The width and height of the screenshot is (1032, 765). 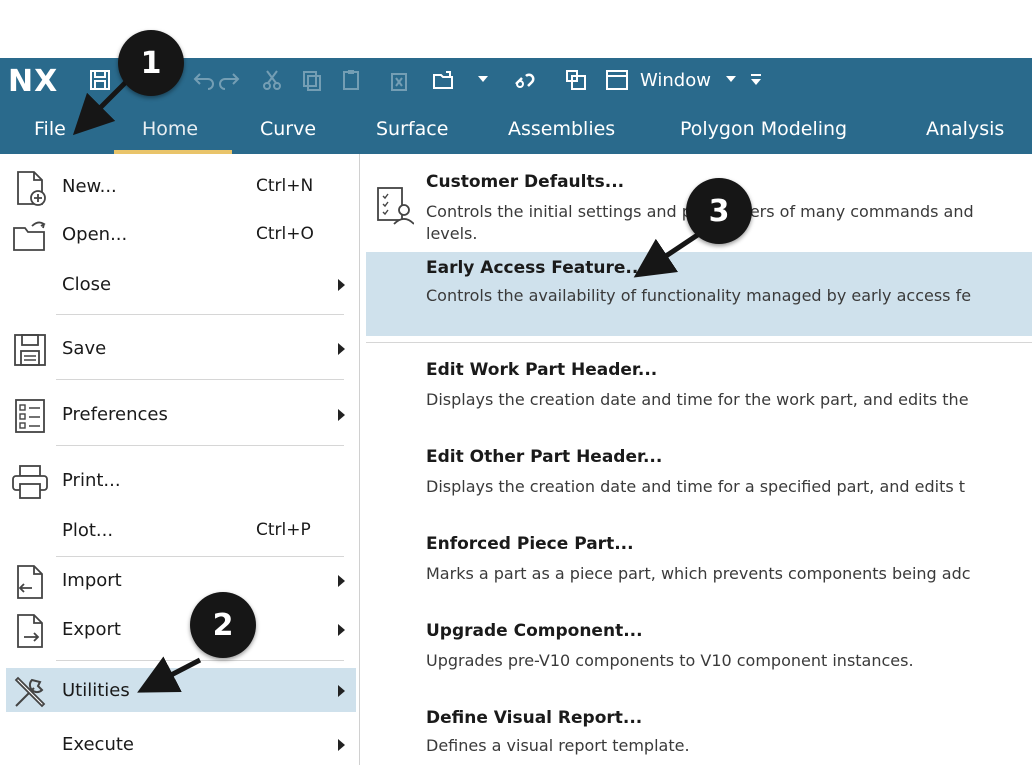 What do you see at coordinates (30, 416) in the screenshot?
I see `preferences-list-icon` at bounding box center [30, 416].